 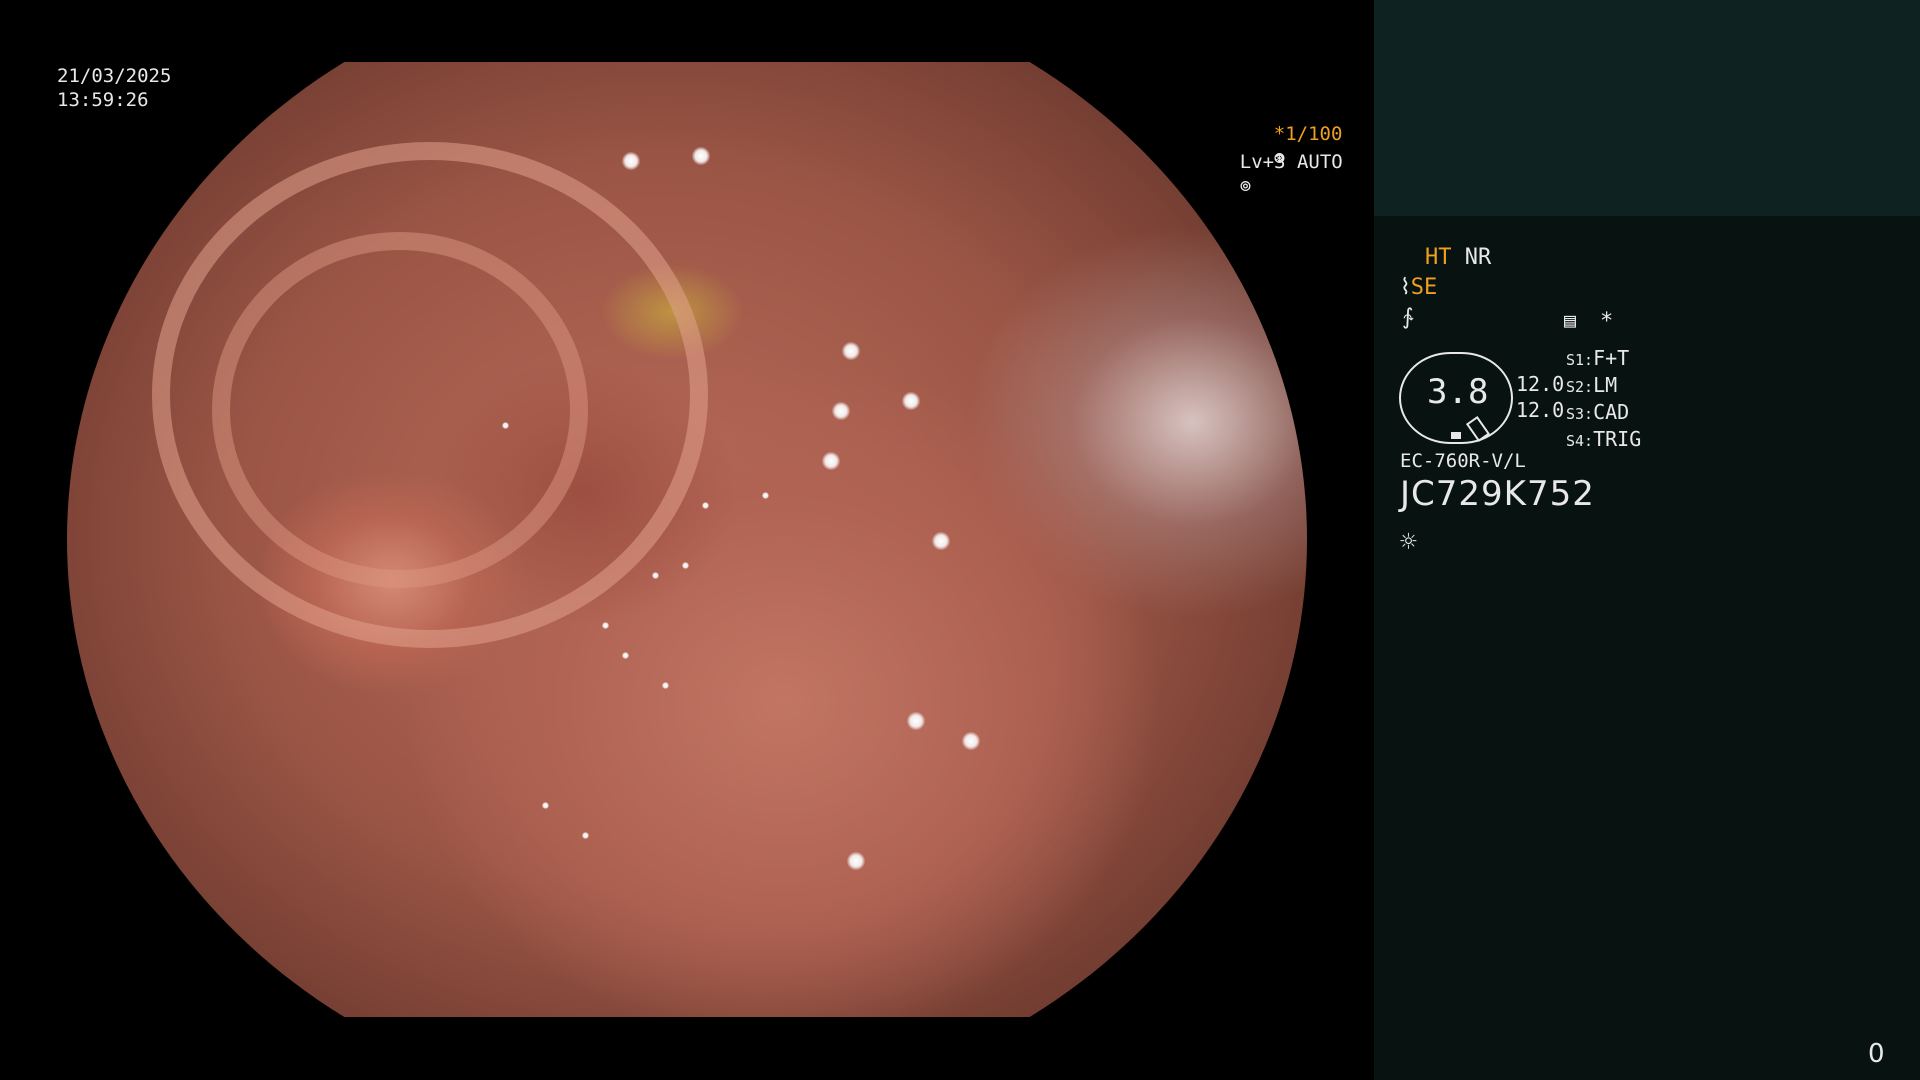 I want to click on model-name: EC-760R-V/L, so click(x=1463, y=461).